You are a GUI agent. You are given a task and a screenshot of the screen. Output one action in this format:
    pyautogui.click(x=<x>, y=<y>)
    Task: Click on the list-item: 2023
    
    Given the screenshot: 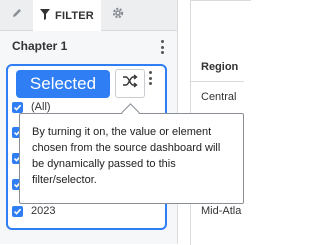 What is the action you would take?
    pyautogui.click(x=33, y=211)
    